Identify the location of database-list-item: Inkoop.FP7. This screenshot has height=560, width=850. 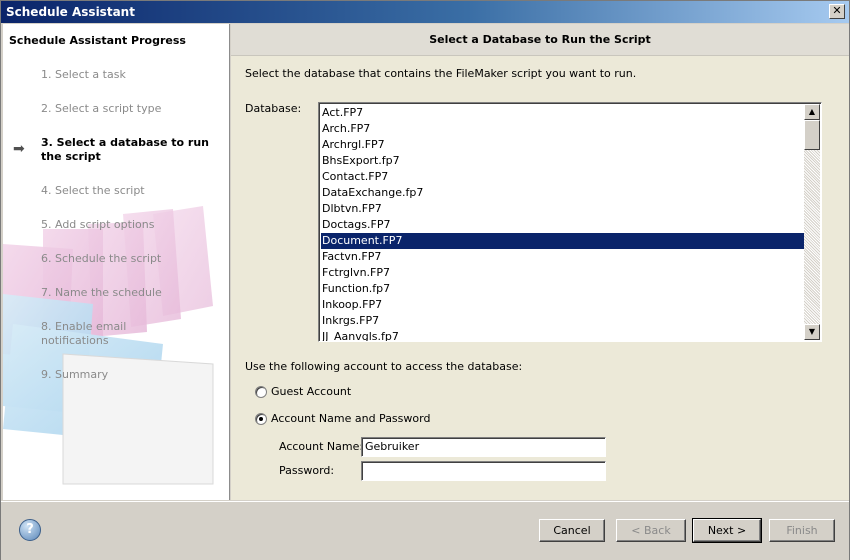
(563, 305).